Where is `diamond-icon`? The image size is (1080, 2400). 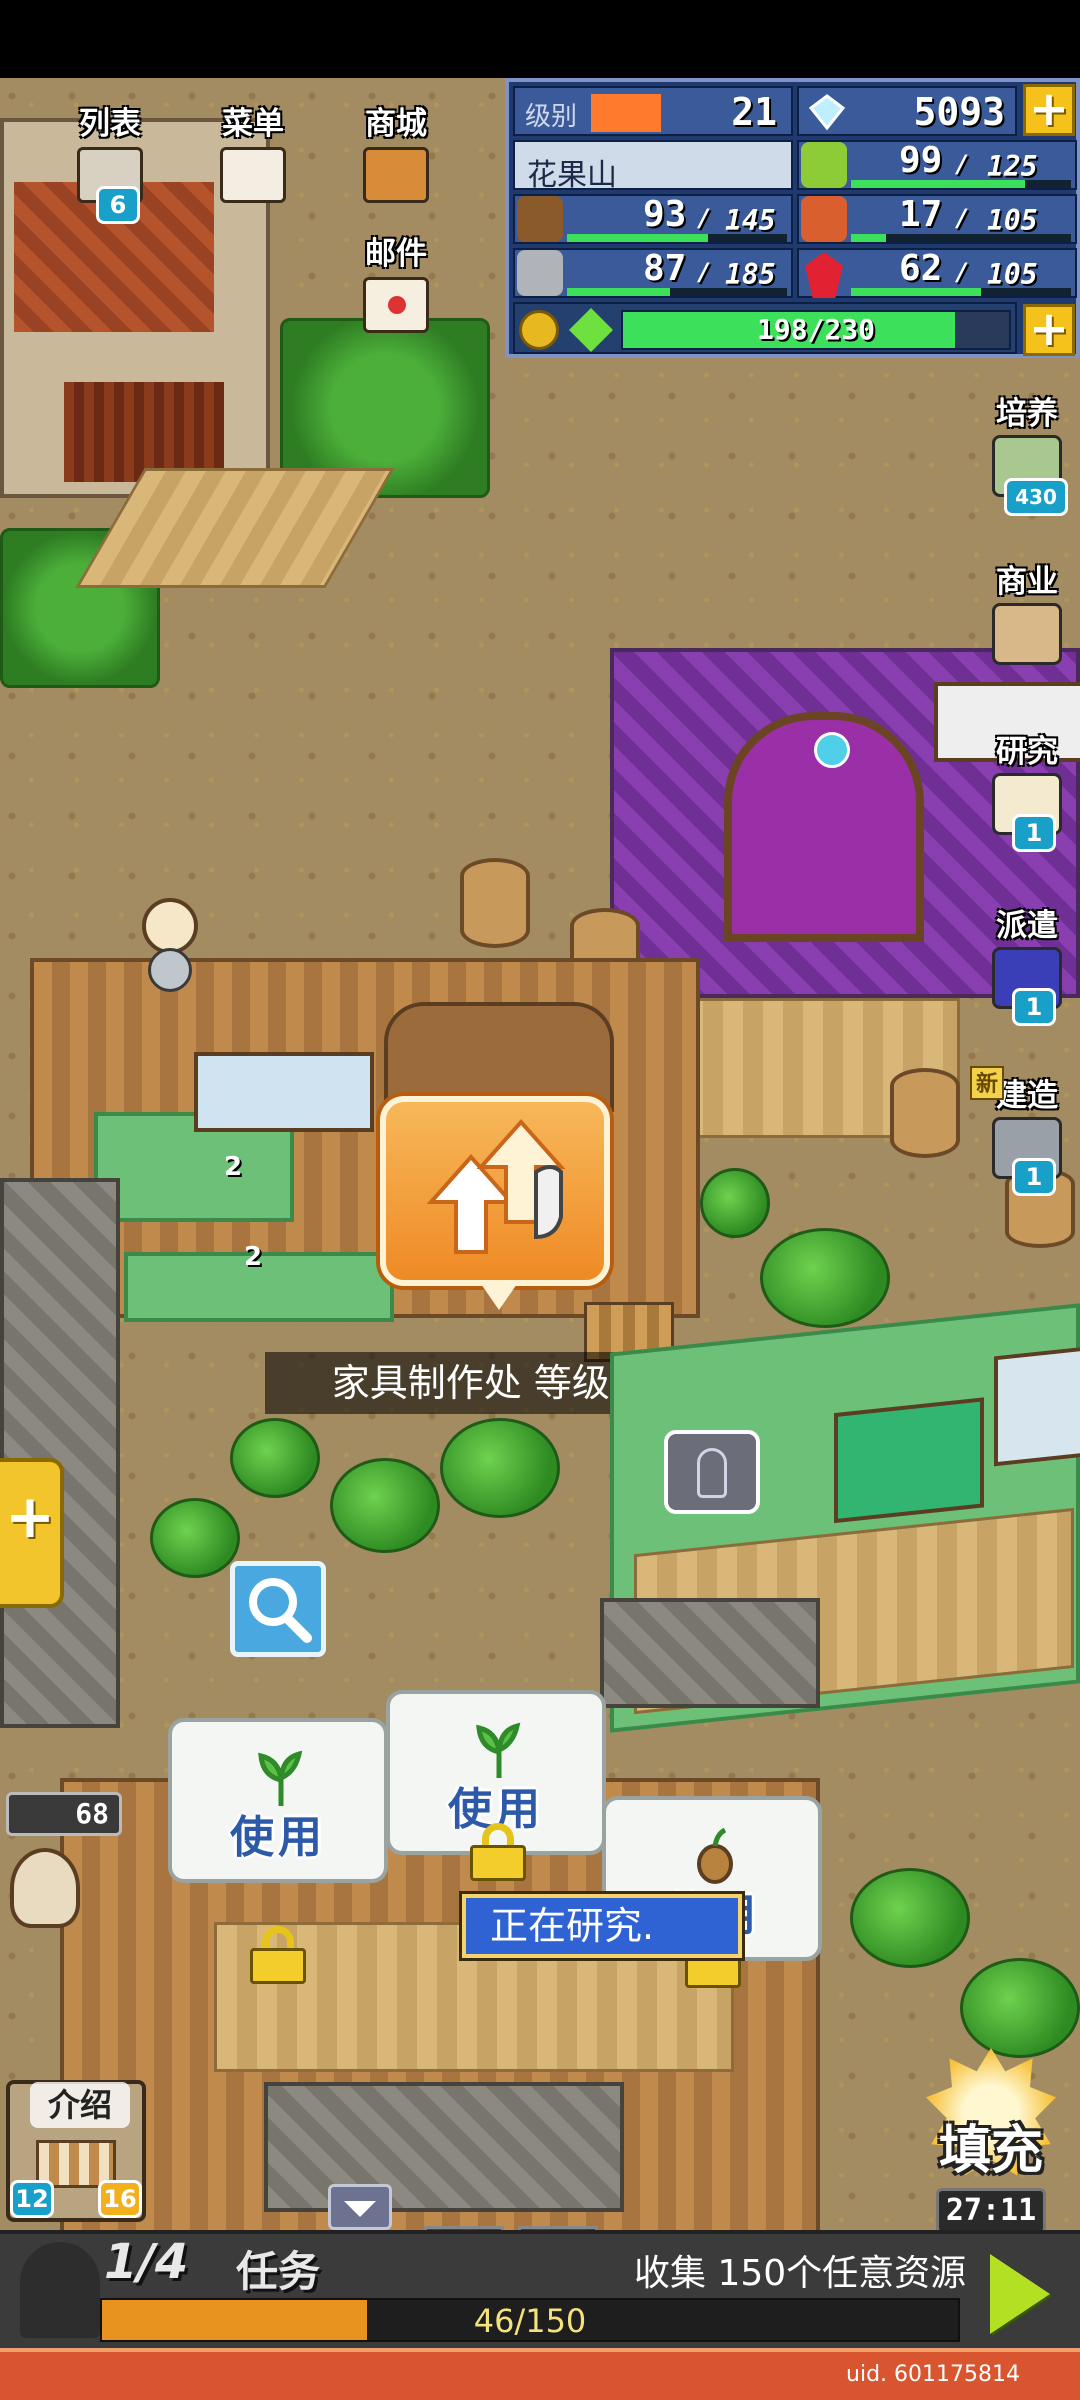
diamond-icon is located at coordinates (827, 112).